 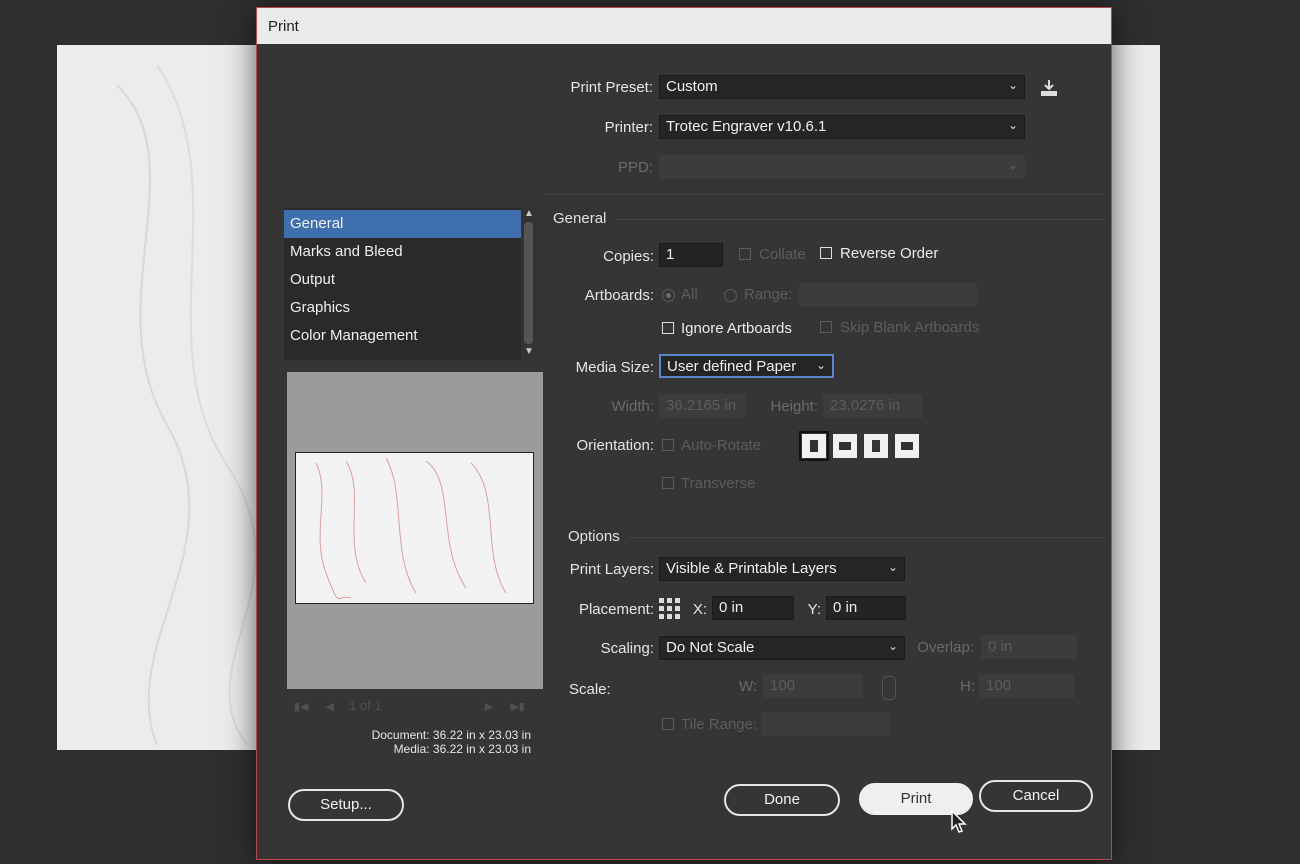 I want to click on landscape-orientation-icon, so click(x=845, y=446).